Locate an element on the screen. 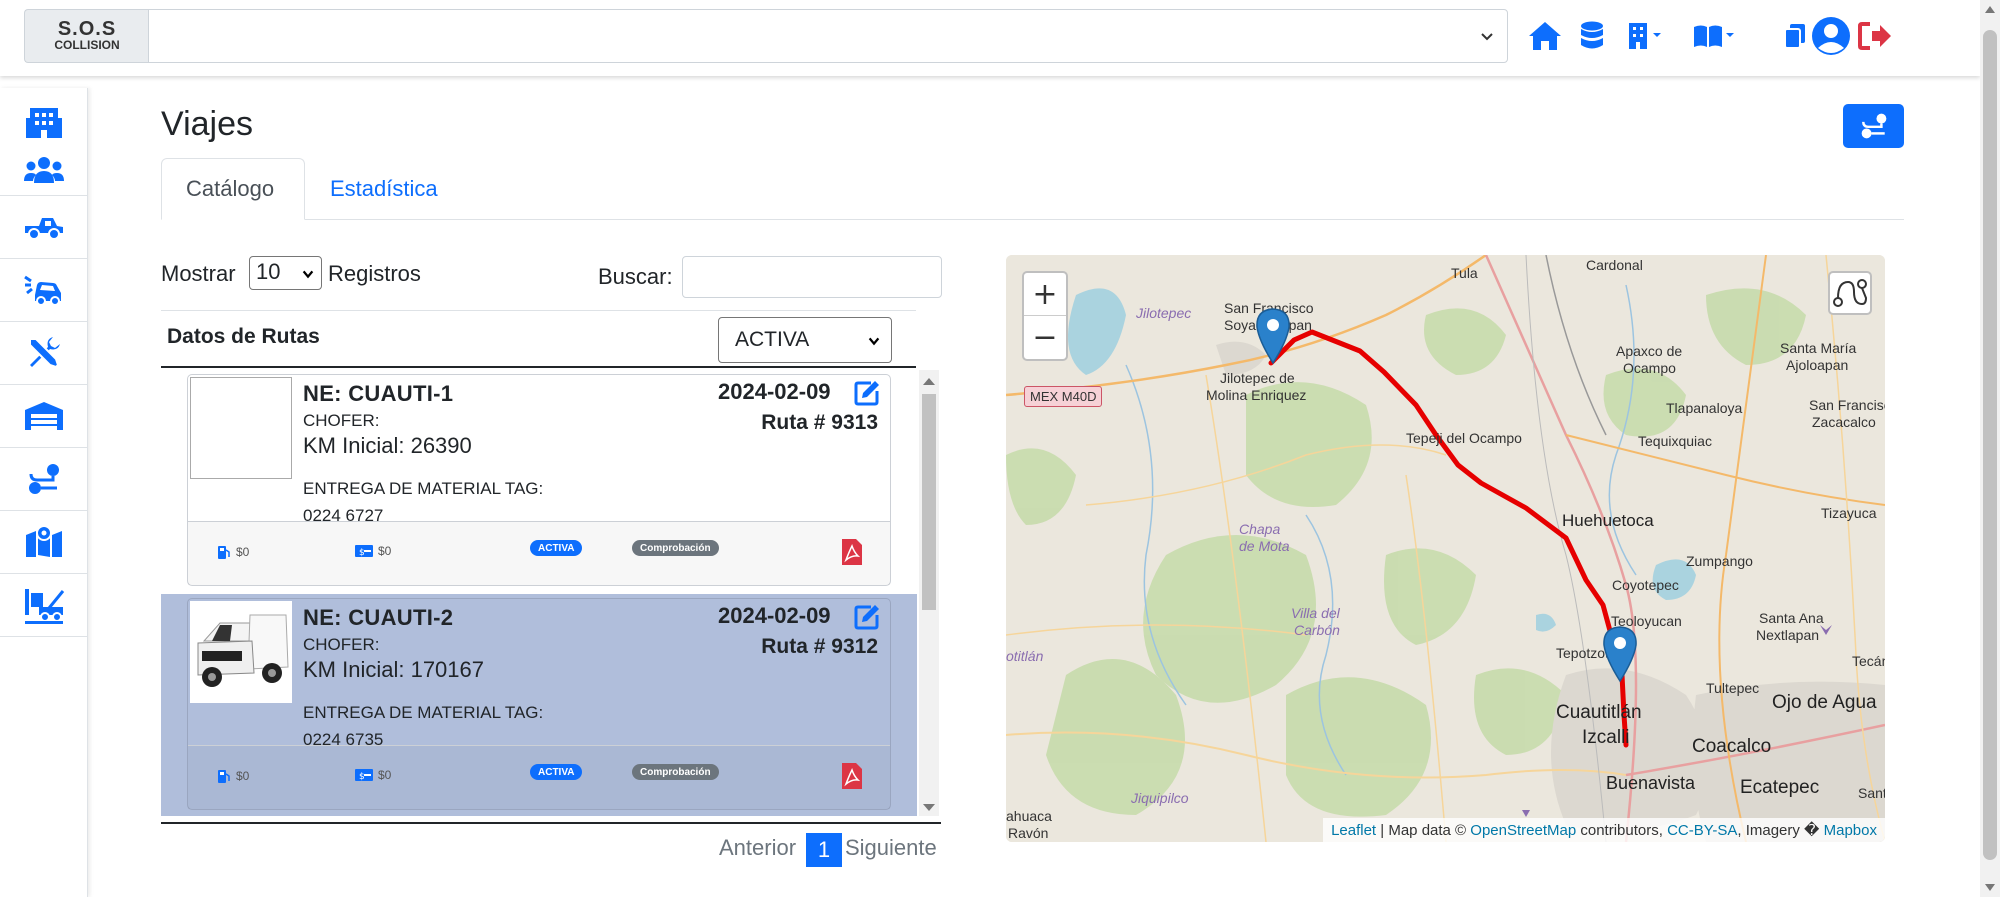 This screenshot has height=897, width=2000. list-scrollbar is located at coordinates (929, 593).